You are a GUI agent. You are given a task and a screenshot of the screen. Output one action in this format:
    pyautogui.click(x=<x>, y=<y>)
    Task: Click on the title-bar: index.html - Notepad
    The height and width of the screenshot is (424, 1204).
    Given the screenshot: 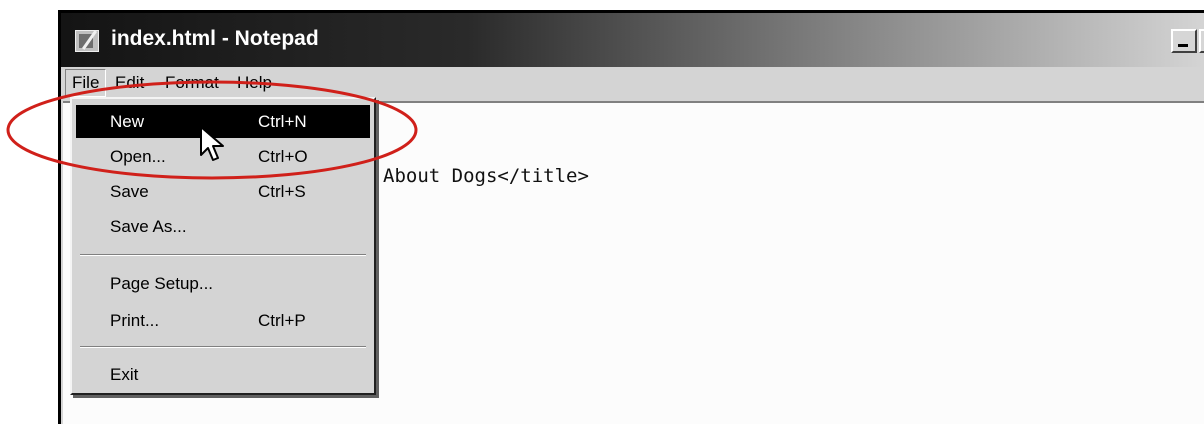 What is the action you would take?
    pyautogui.click(x=632, y=40)
    